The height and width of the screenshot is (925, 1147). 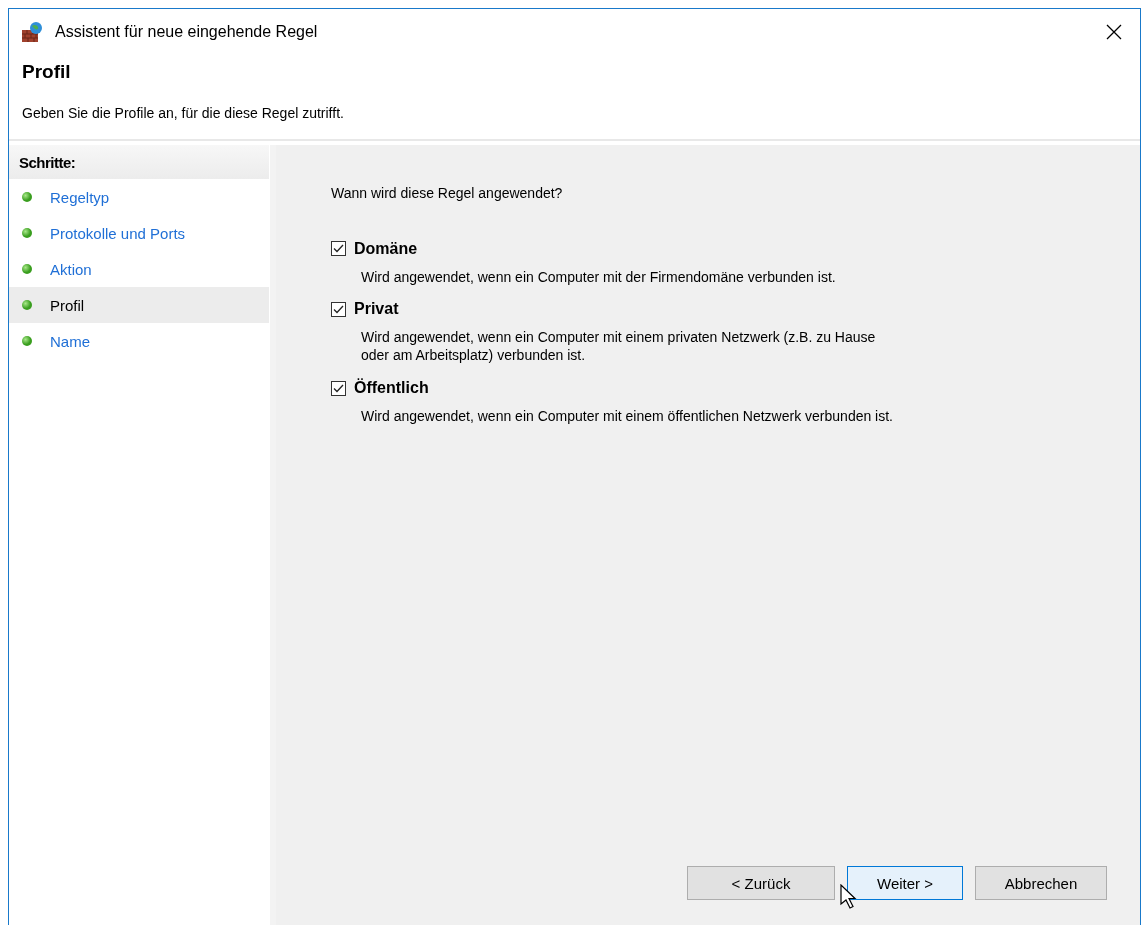 I want to click on step-item: Protokolle und Ports, so click(x=139, y=233).